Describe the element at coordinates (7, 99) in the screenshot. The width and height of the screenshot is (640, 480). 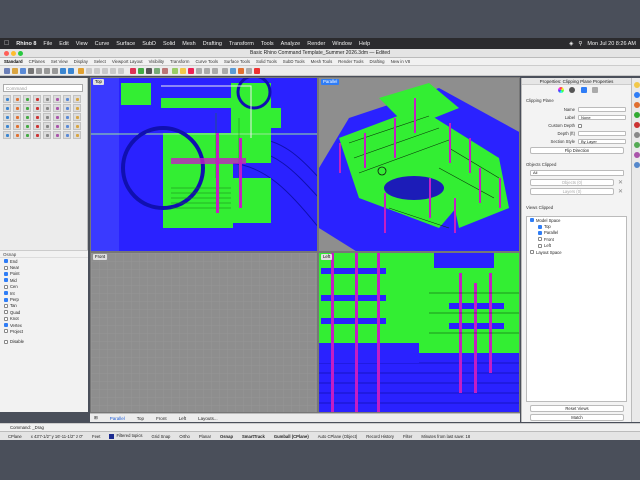
I see `select-tool-icon` at that location.